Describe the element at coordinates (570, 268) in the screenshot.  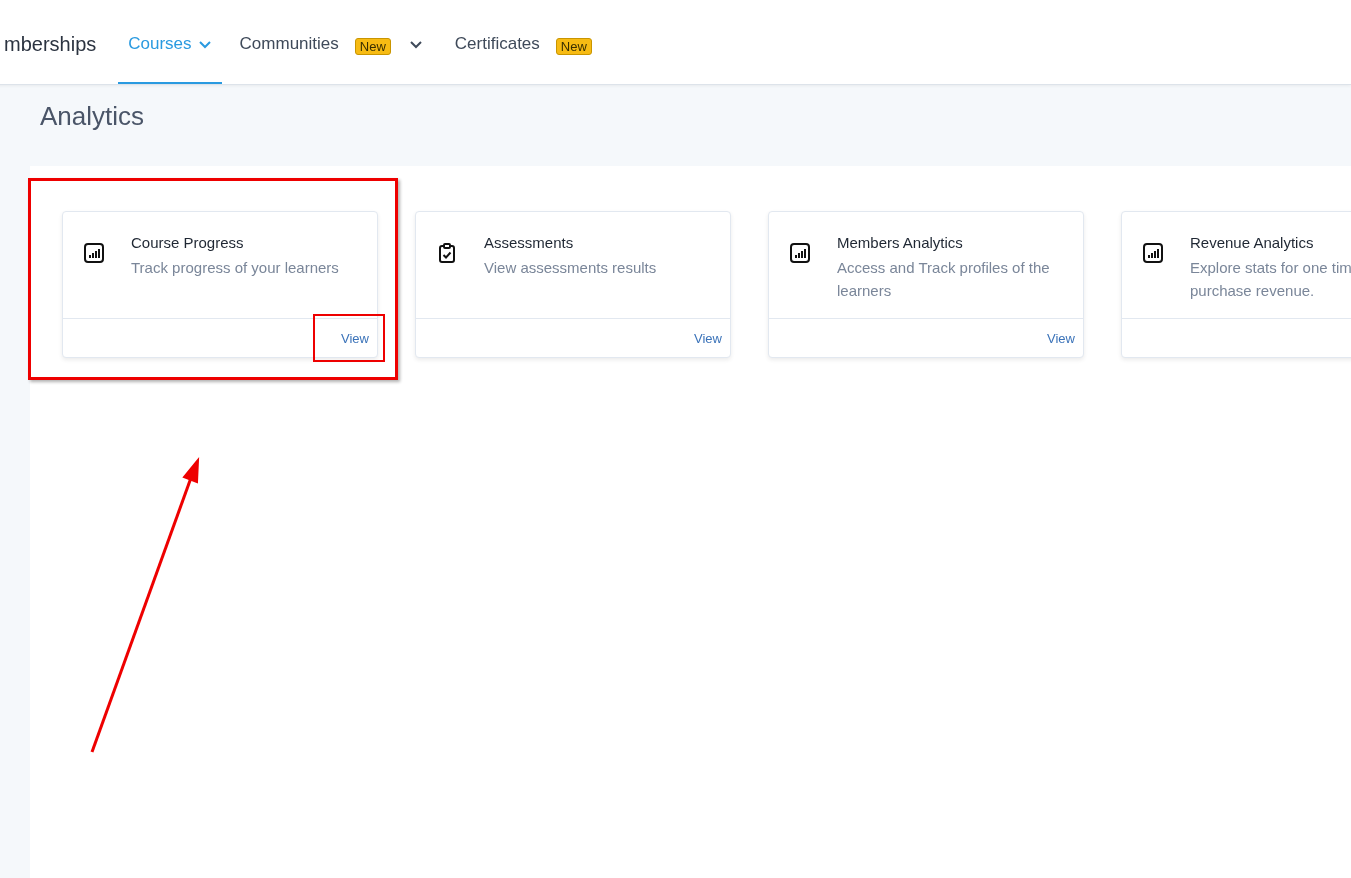
I see `card-description: View assessments results` at that location.